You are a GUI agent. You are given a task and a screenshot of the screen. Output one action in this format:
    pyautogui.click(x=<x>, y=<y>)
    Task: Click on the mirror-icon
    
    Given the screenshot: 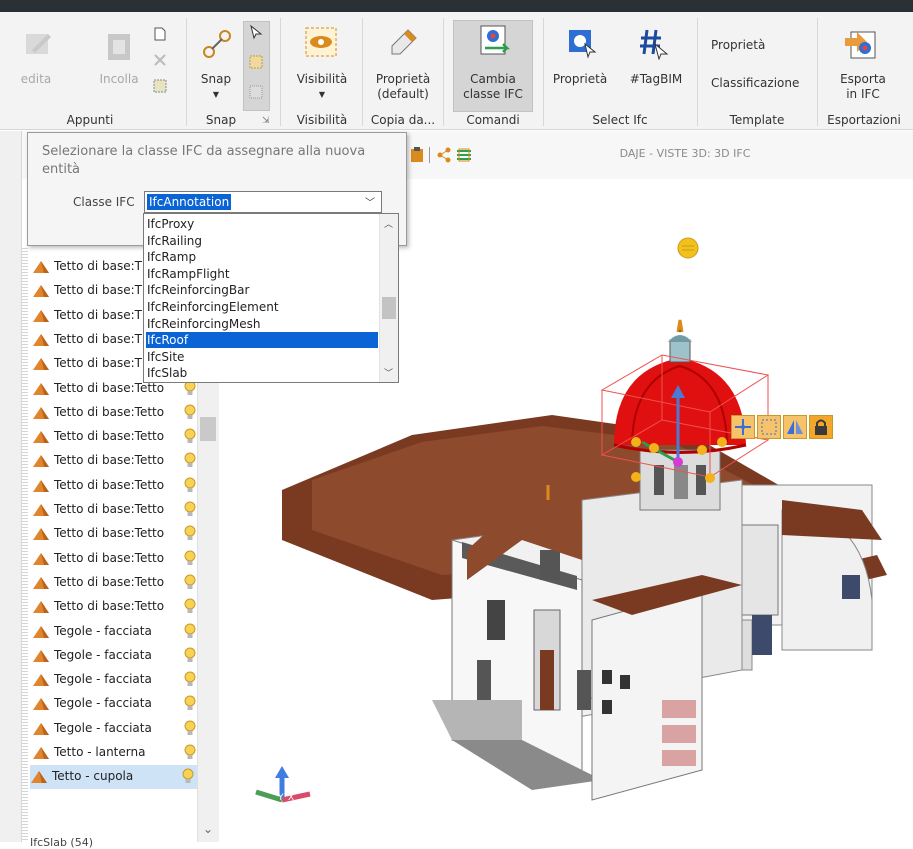 What is the action you would take?
    pyautogui.click(x=795, y=427)
    